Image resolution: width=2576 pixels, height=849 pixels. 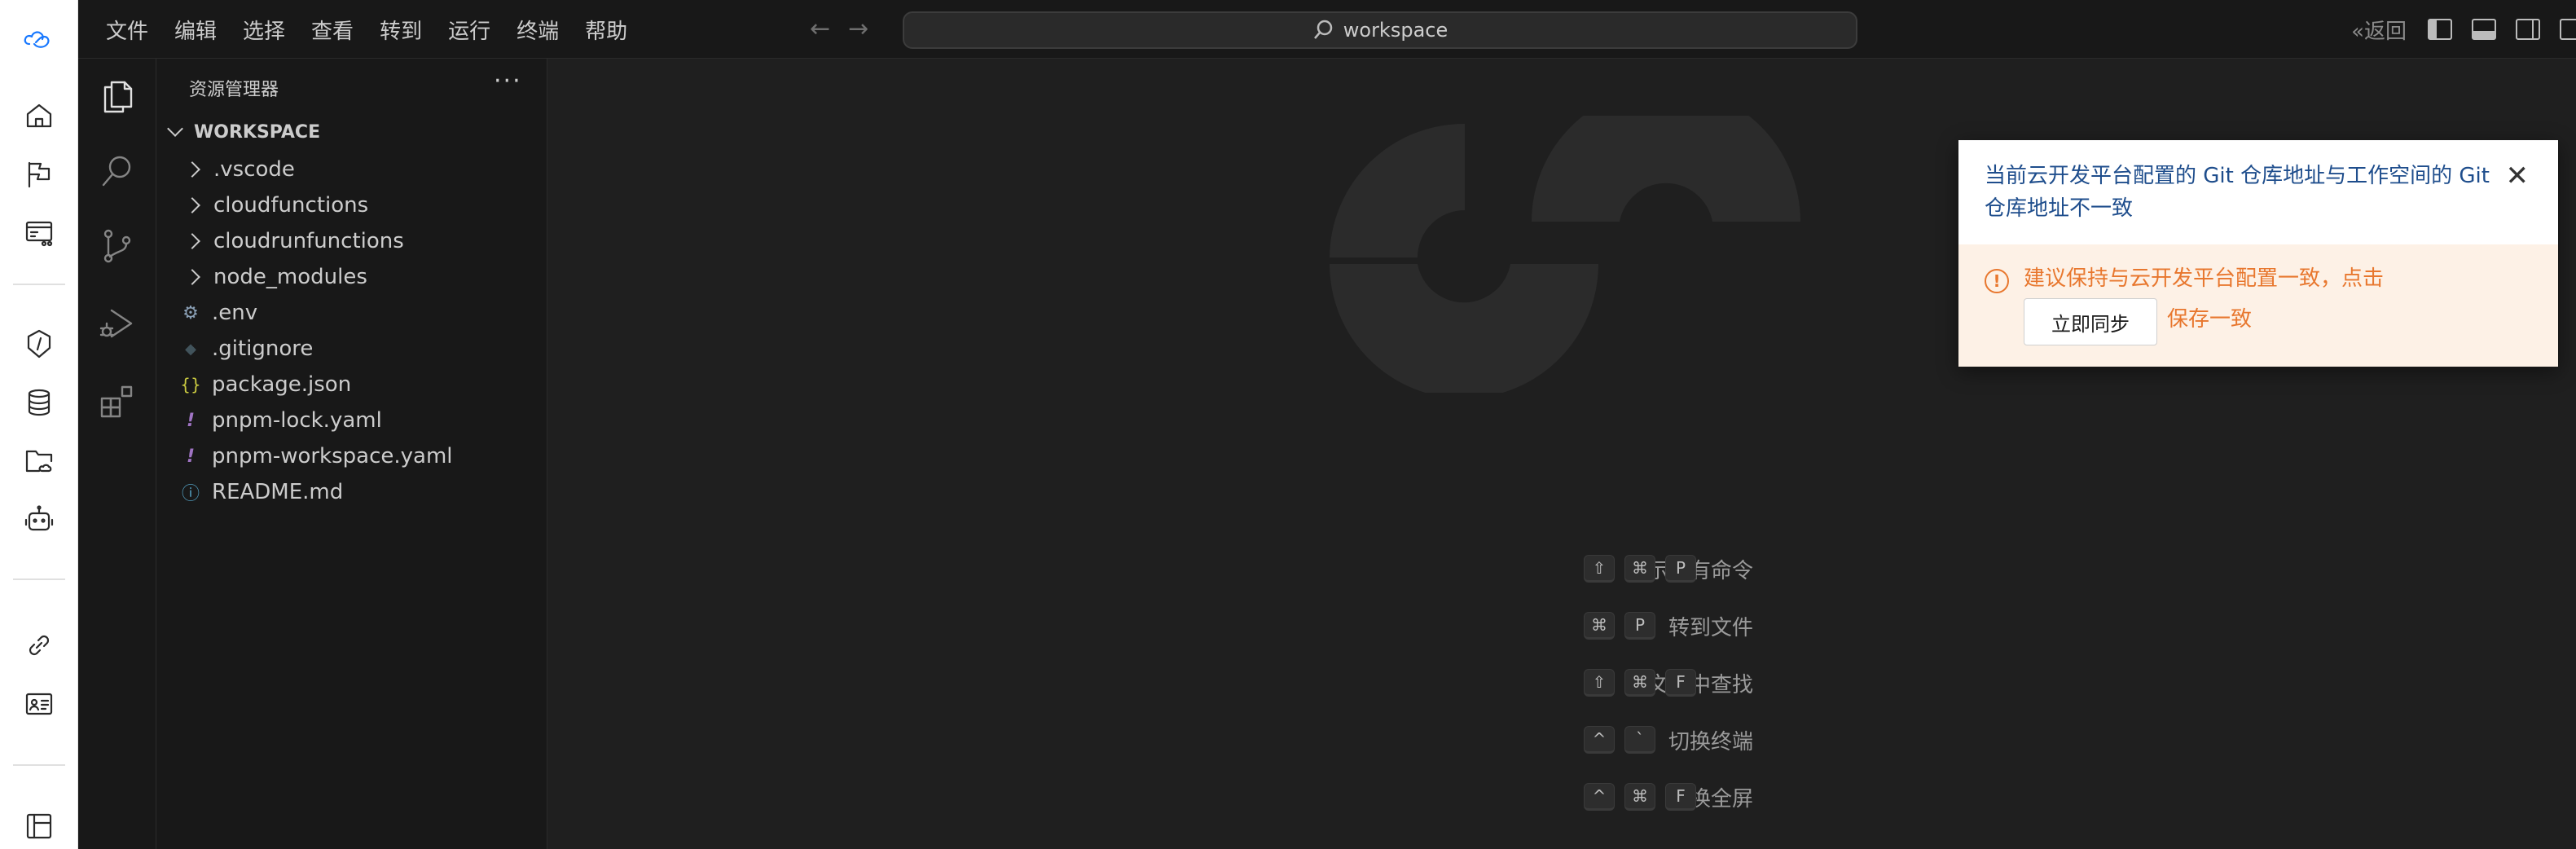 I want to click on toggle-primary-sidebar-icon, so click(x=2440, y=29).